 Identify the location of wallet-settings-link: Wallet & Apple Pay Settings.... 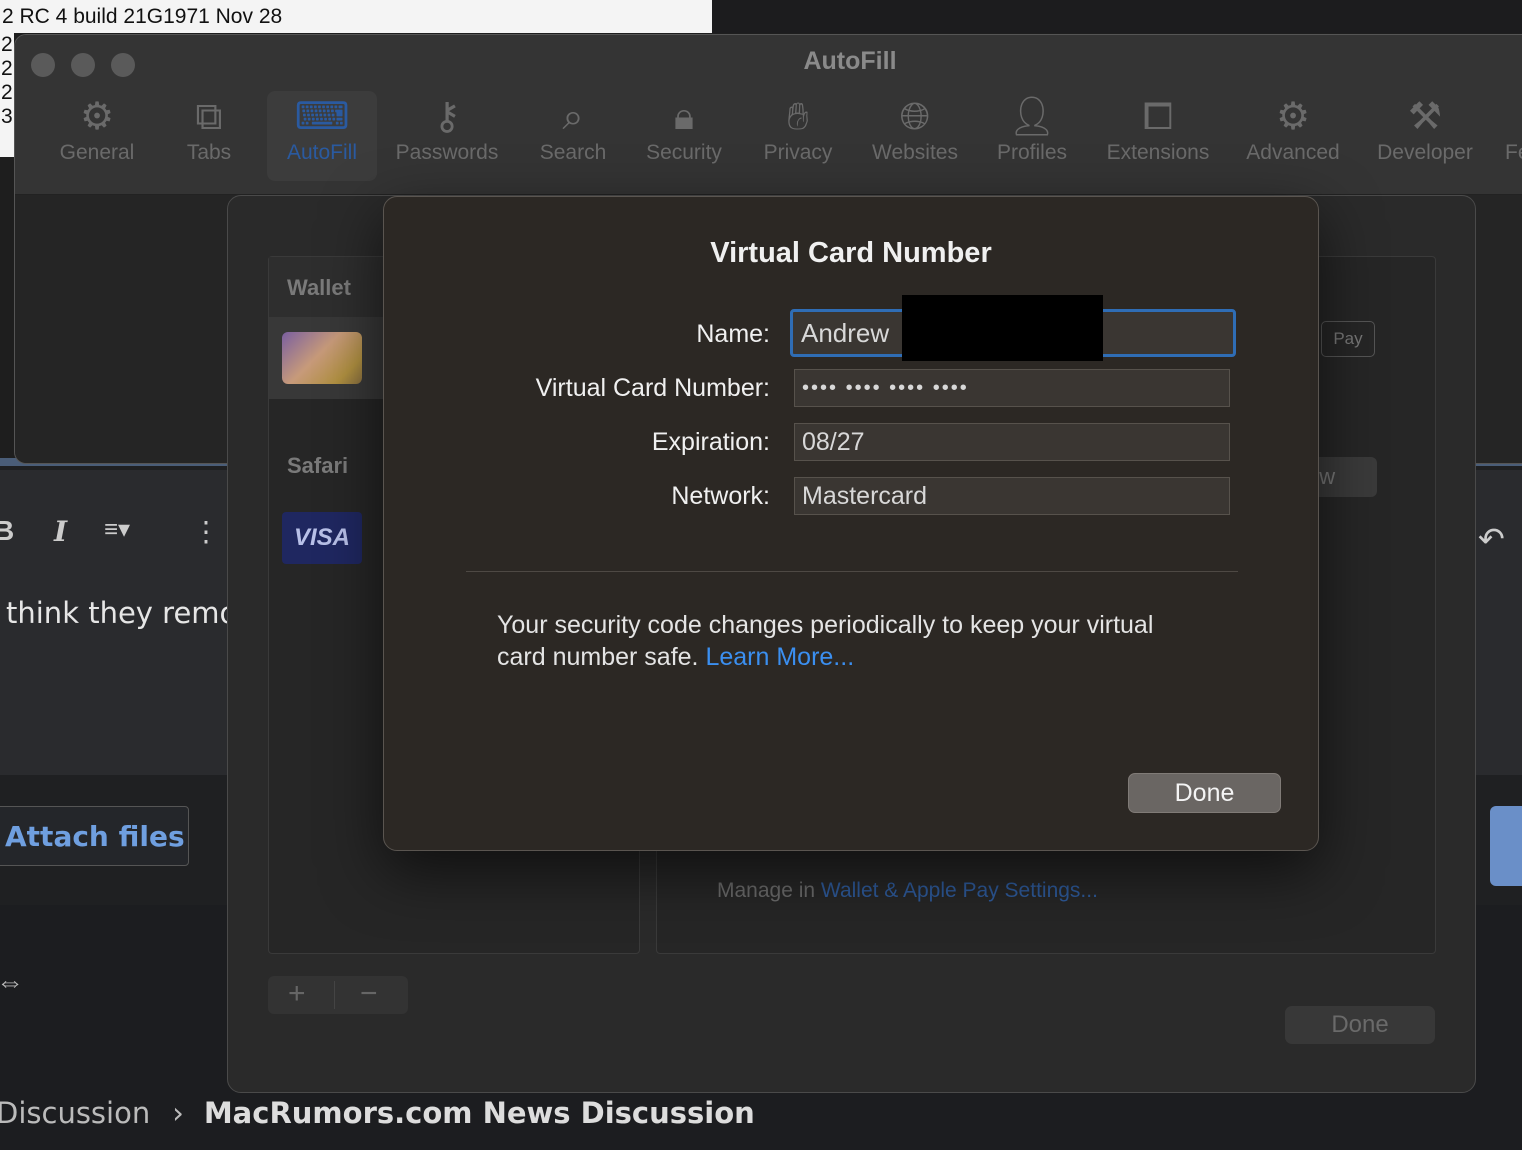
(959, 890).